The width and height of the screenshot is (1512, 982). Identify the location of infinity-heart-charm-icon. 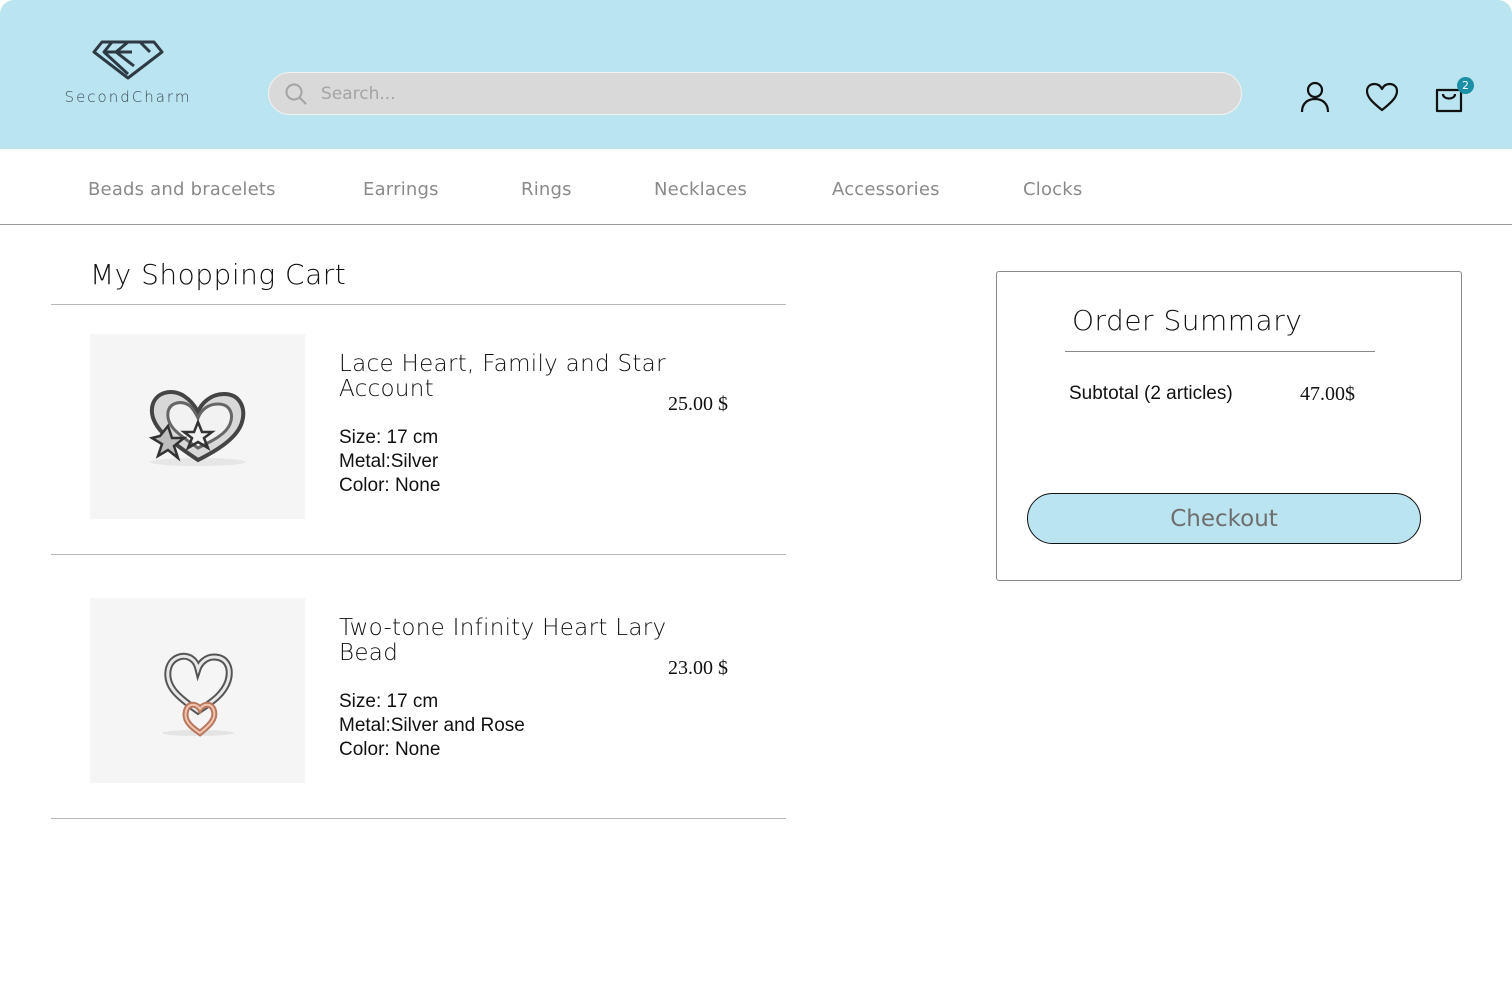
(197, 694).